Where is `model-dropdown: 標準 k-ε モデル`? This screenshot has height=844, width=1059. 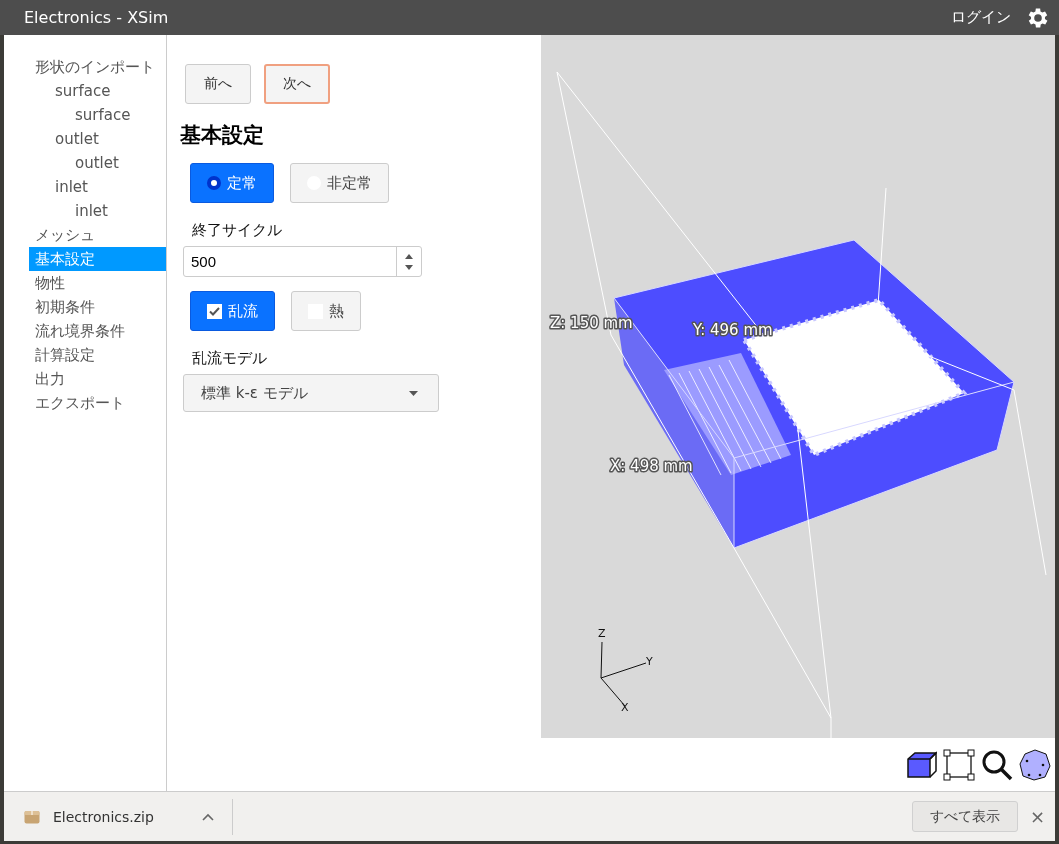 model-dropdown: 標準 k-ε モデル is located at coordinates (311, 393).